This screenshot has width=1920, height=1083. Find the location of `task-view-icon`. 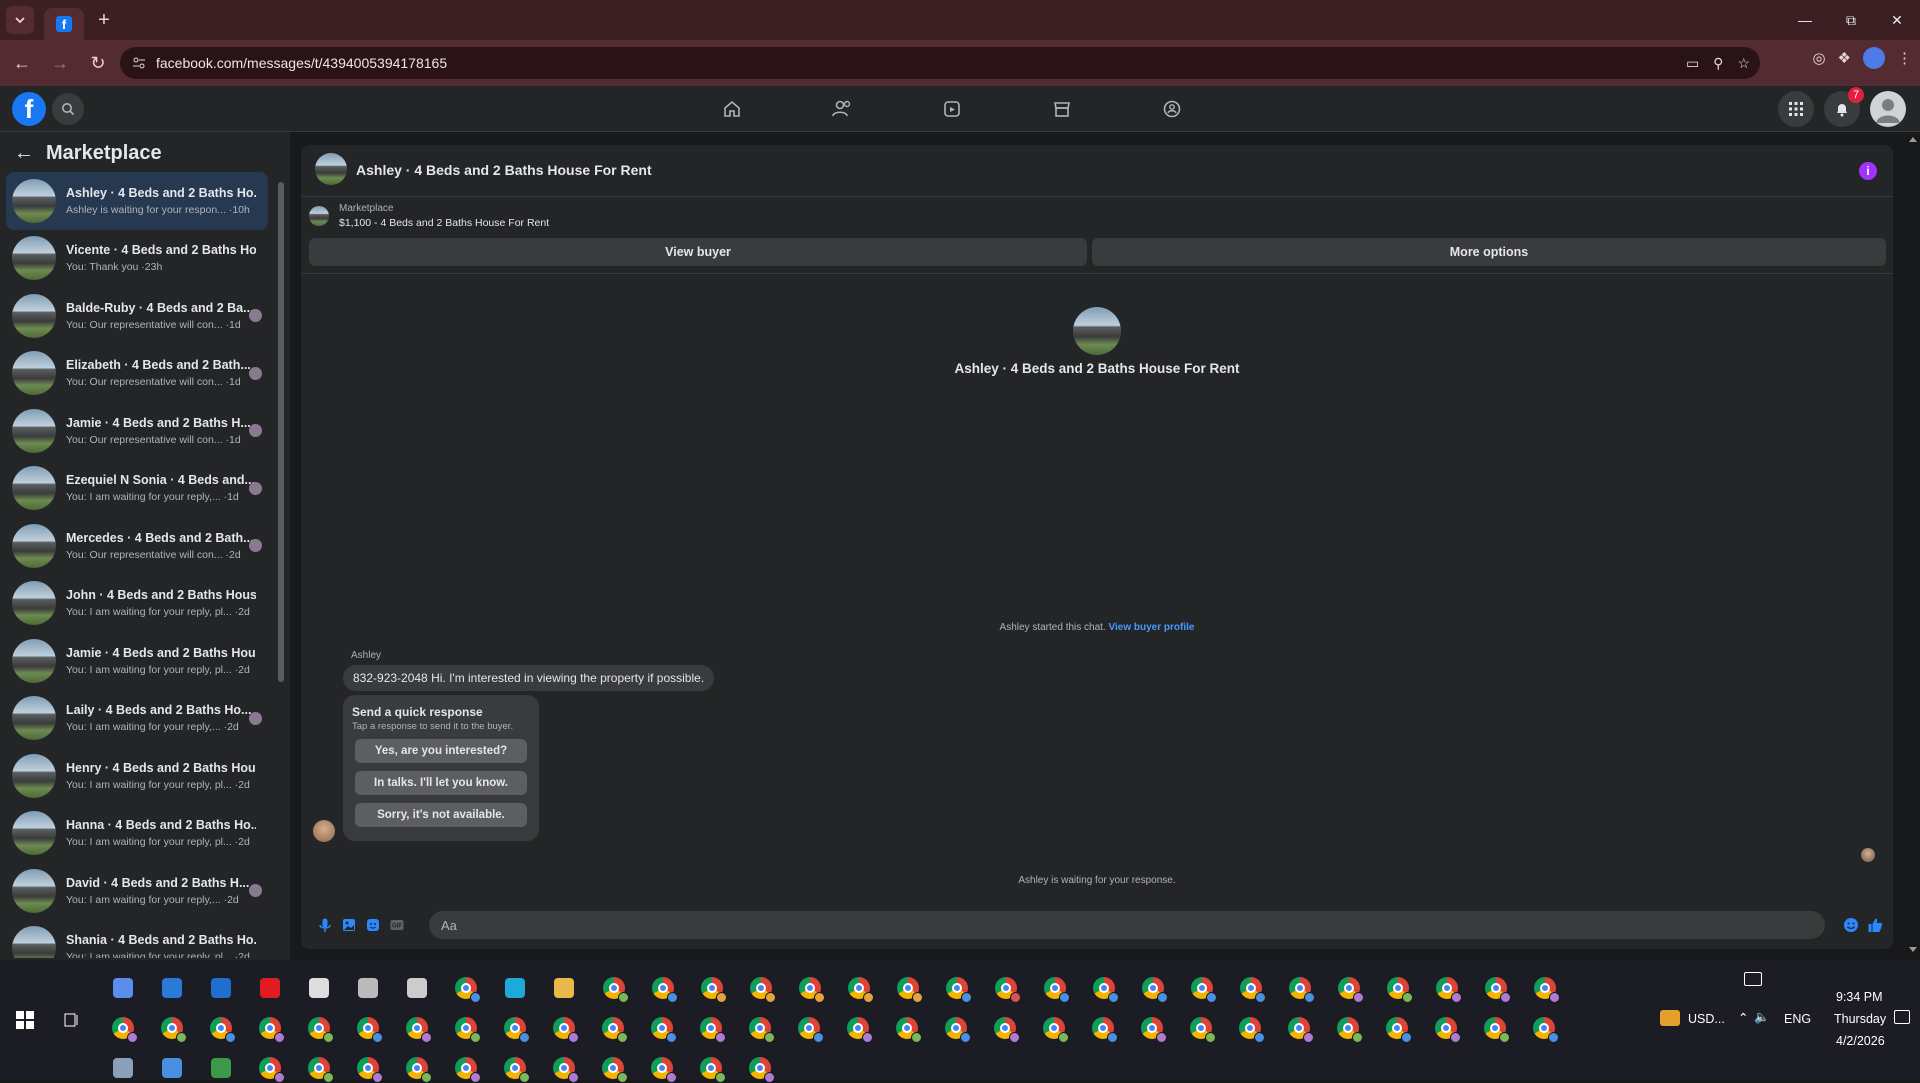

task-view-icon is located at coordinates (71, 1020).